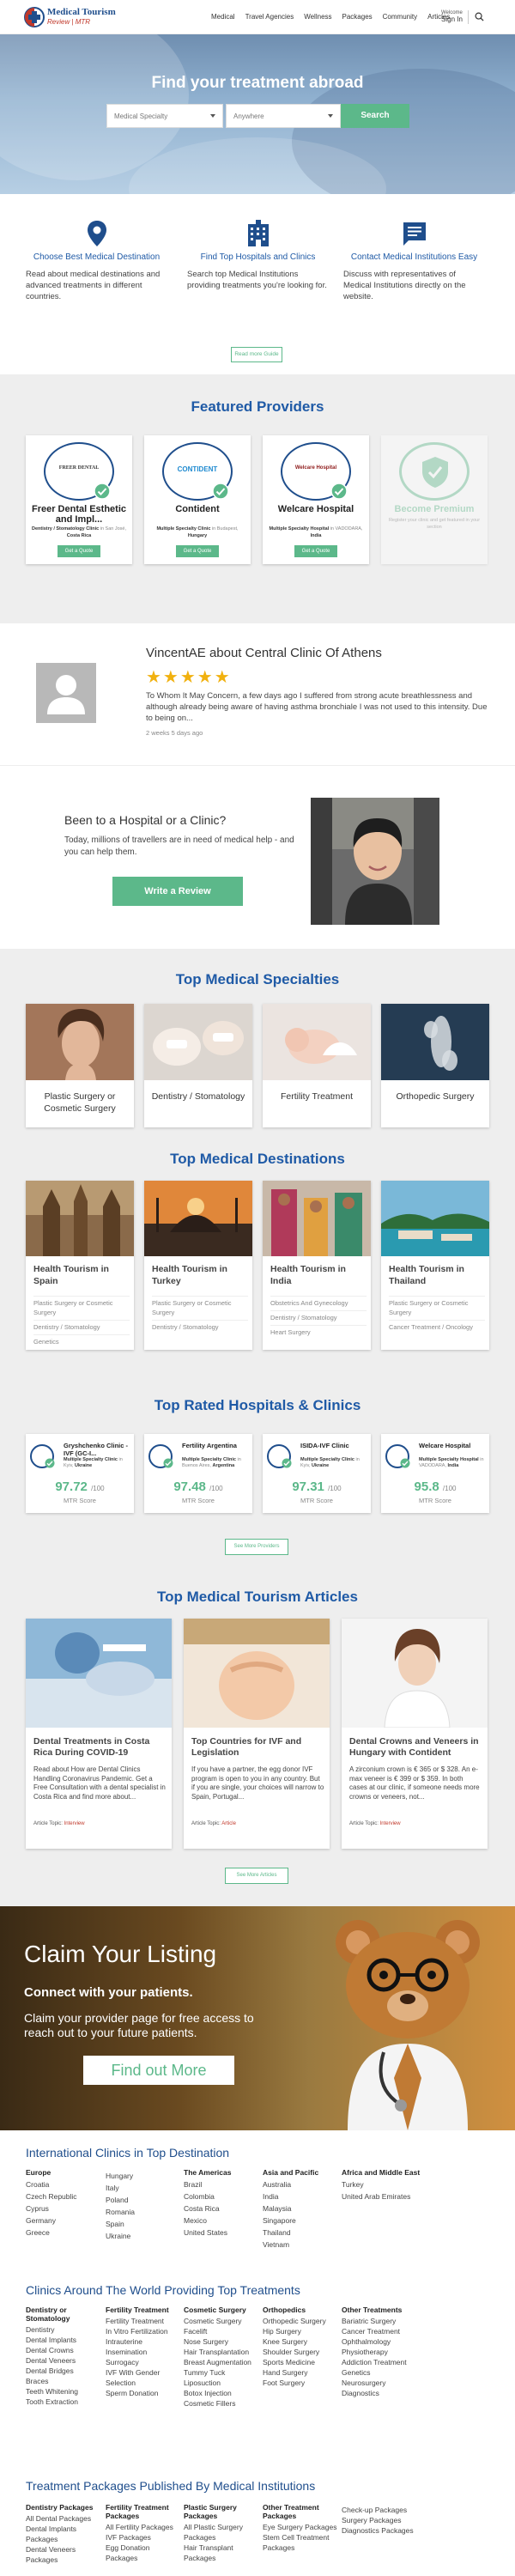 This screenshot has width=515, height=2576. What do you see at coordinates (223, 2196) in the screenshot?
I see `directory-link: Colombia` at bounding box center [223, 2196].